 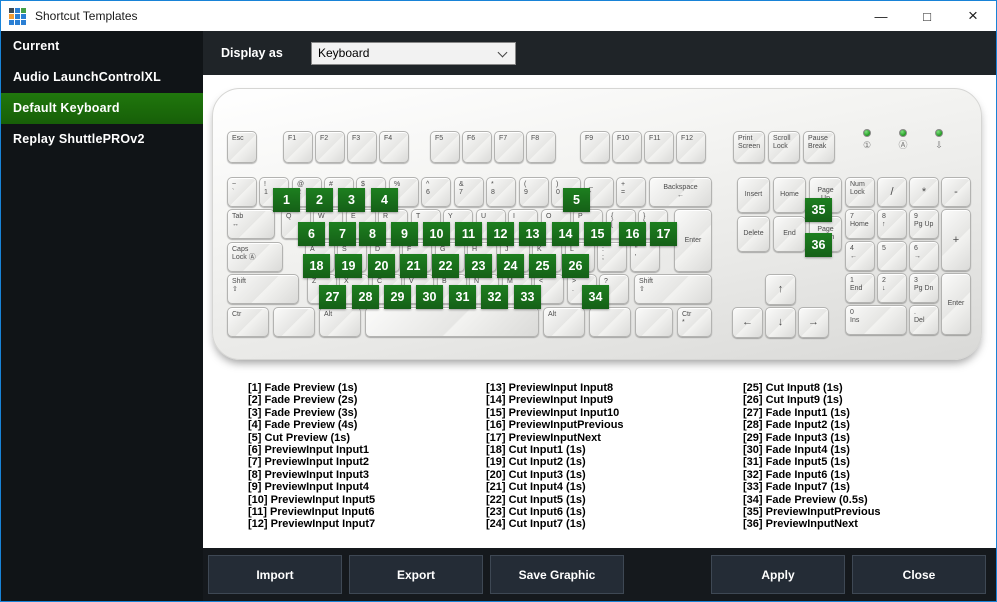 I want to click on shortcut-entry: [33] Fade Input7 (1s), so click(x=796, y=487).